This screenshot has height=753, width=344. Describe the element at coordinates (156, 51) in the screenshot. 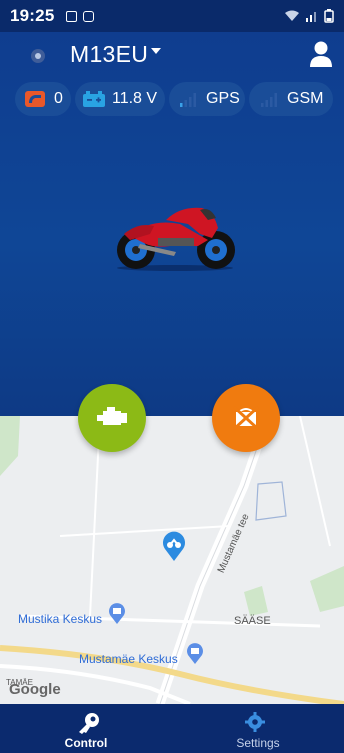

I see `chevron-down-icon` at that location.